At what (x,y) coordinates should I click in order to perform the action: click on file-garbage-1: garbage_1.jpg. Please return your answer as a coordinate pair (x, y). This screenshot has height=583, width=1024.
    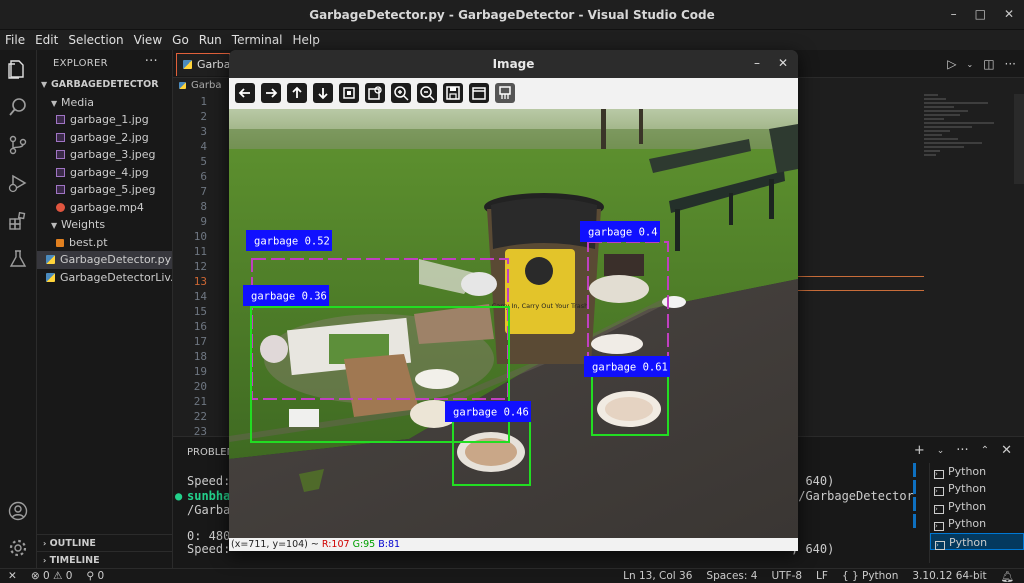
    Looking at the image, I should click on (104, 120).